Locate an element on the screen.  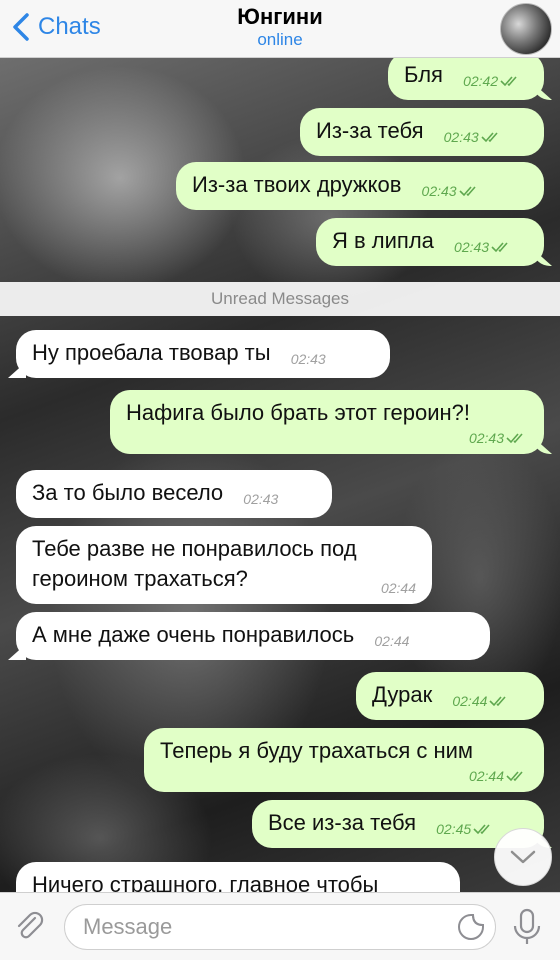
message-text: Я в липла is located at coordinates (383, 240).